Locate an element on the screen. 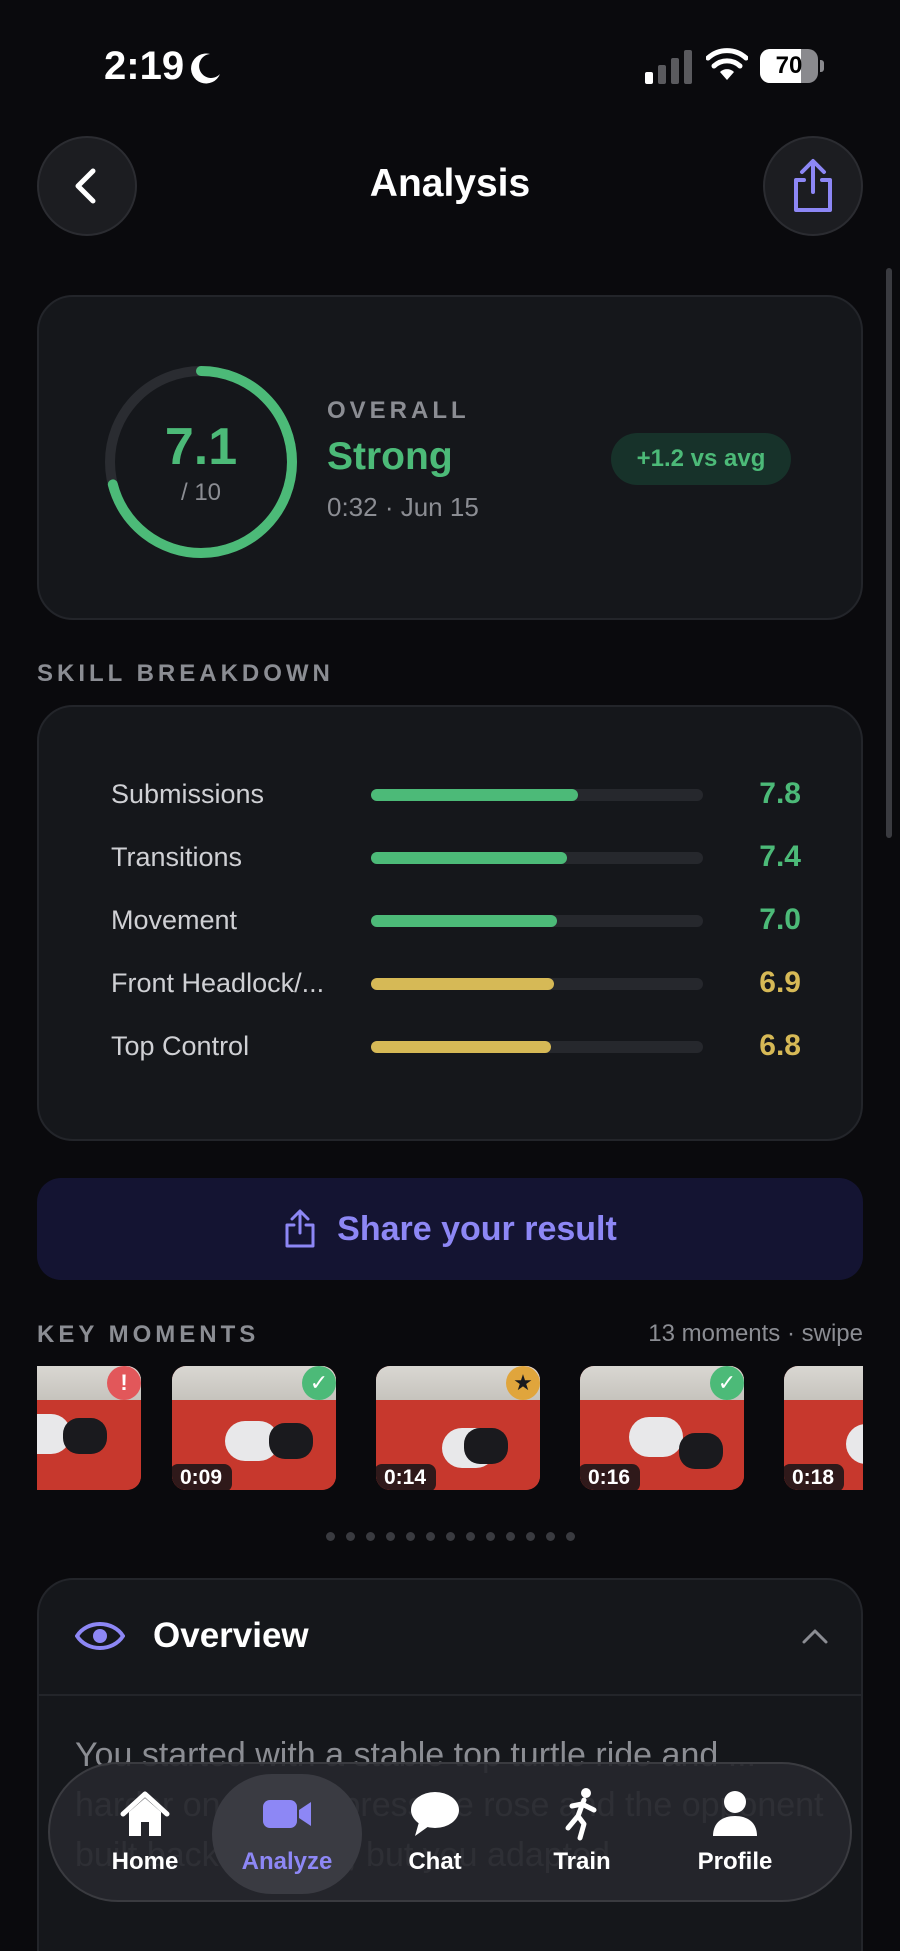  eye-icon is located at coordinates (100, 1636).